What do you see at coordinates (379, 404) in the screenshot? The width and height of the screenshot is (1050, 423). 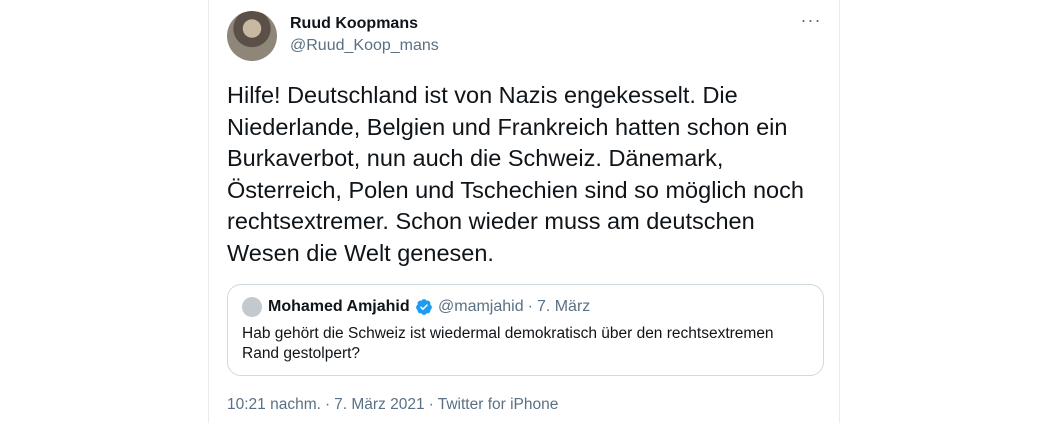 I see `tweet-date: 7. März 2021` at bounding box center [379, 404].